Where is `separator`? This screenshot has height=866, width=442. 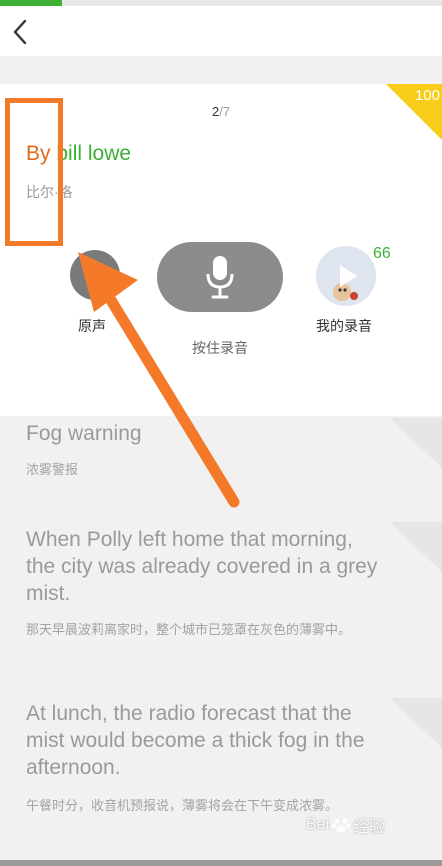
separator is located at coordinates (221, 70).